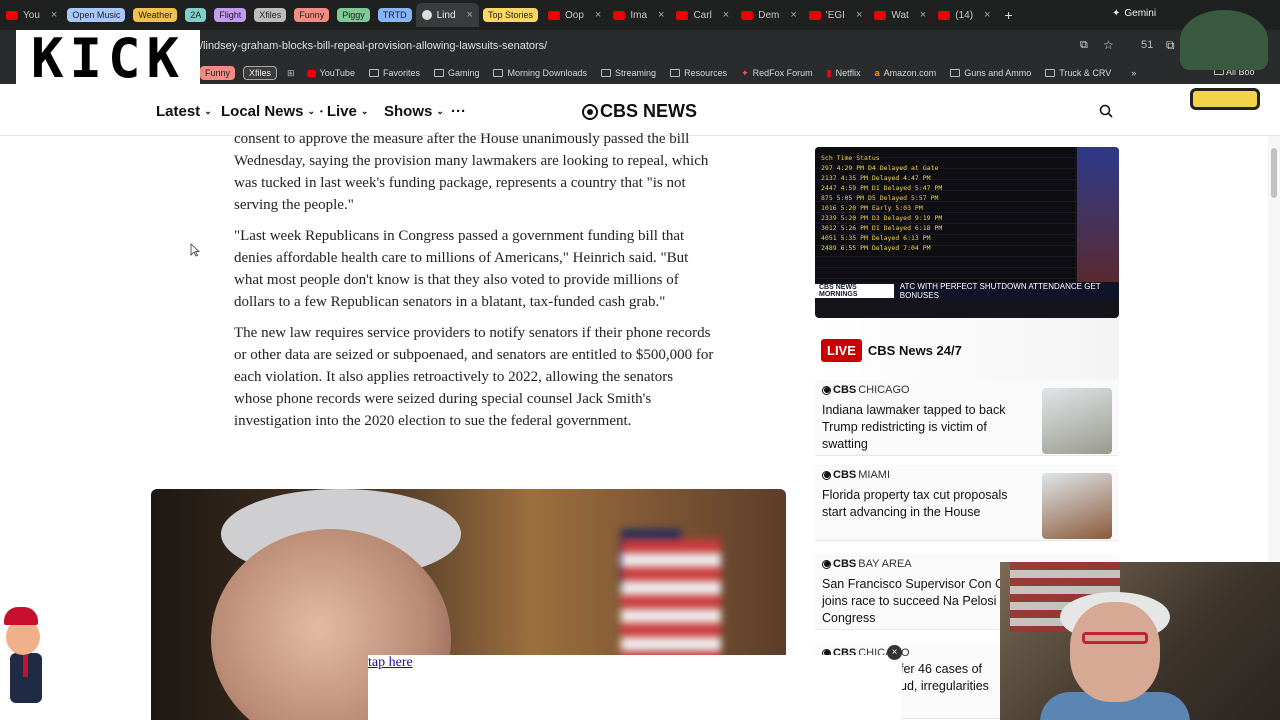 The image size is (1280, 720). What do you see at coordinates (1115, 638) in the screenshot?
I see `cam-person-glasses` at bounding box center [1115, 638].